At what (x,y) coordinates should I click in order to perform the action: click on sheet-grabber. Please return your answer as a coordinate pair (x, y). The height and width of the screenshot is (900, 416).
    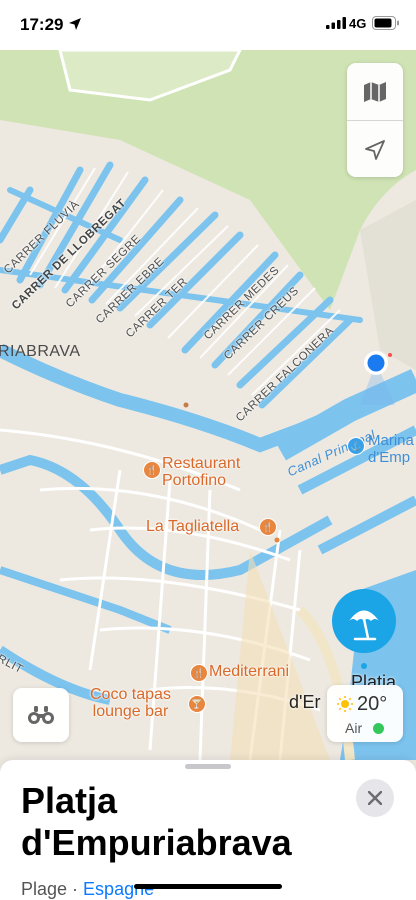
    Looking at the image, I should click on (208, 766).